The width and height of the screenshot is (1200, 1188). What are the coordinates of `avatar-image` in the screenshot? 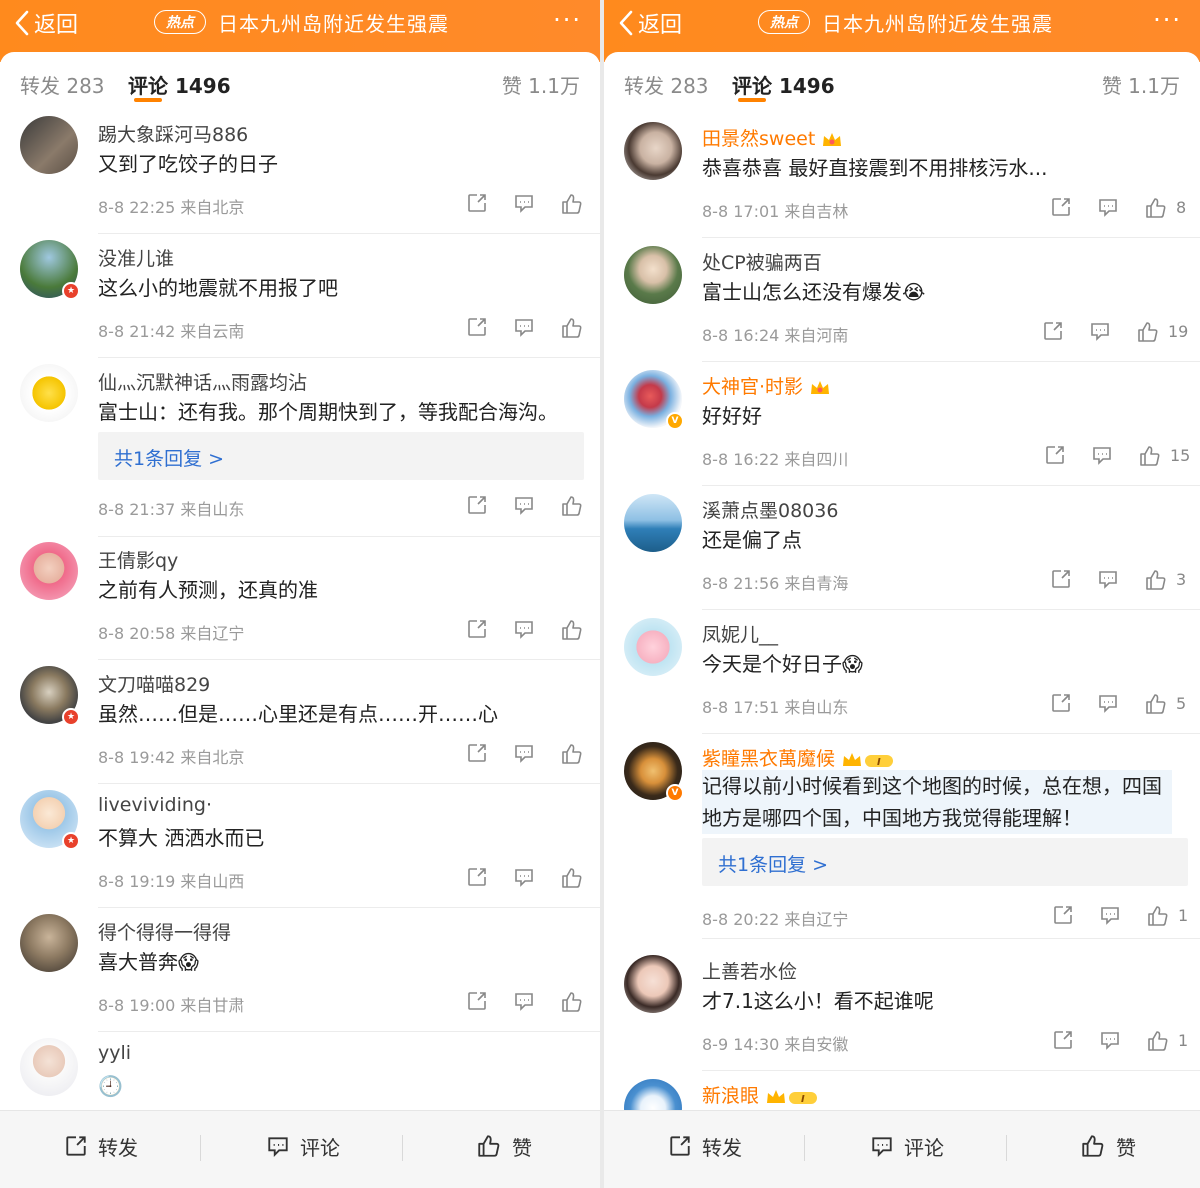 It's located at (49, 943).